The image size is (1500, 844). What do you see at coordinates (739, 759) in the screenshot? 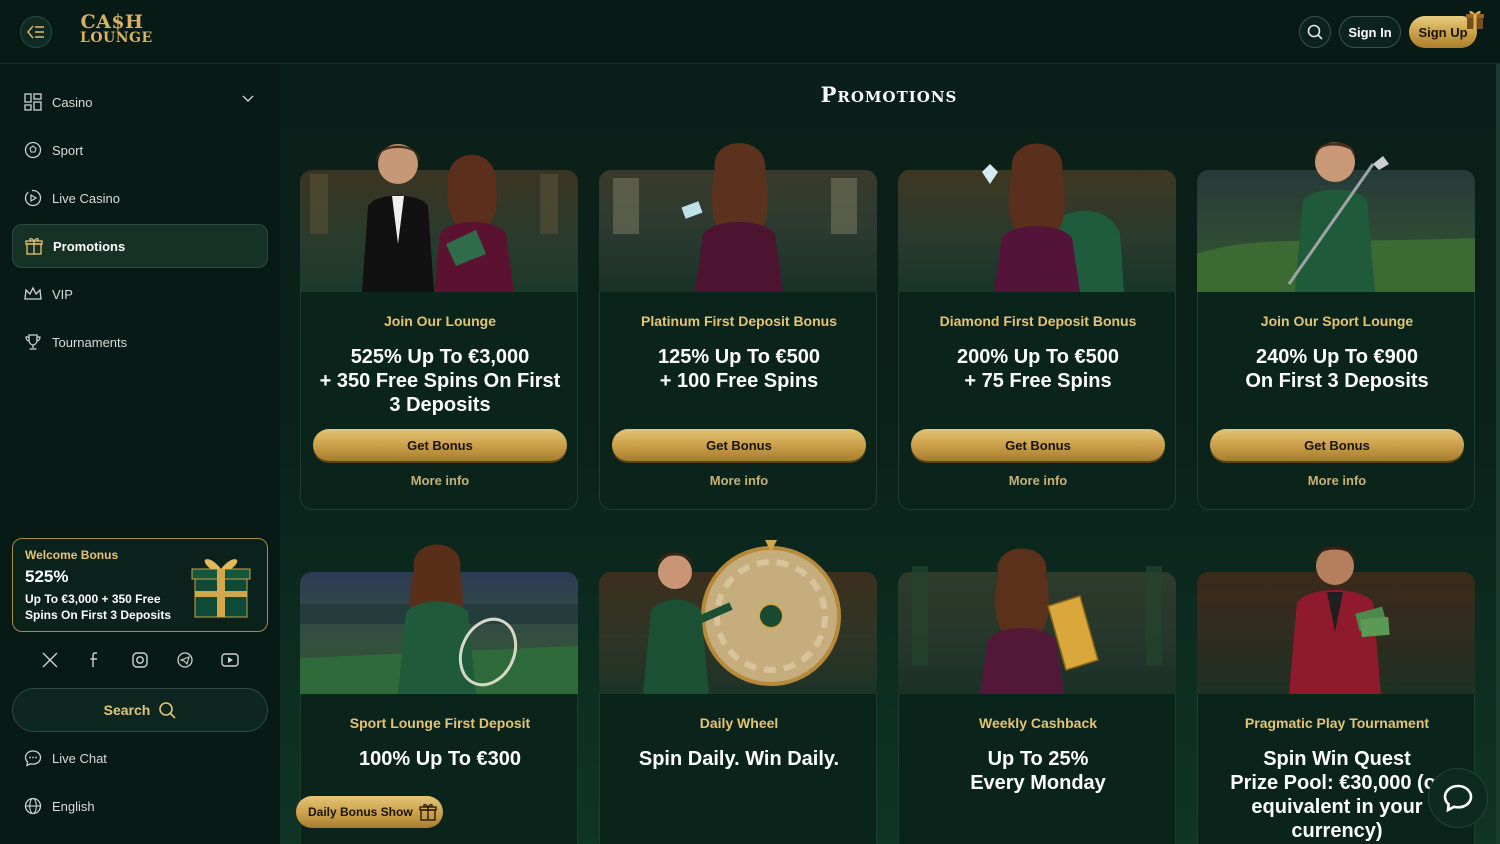
I see `promo-headline: Spin Daily. Win Daily.` at bounding box center [739, 759].